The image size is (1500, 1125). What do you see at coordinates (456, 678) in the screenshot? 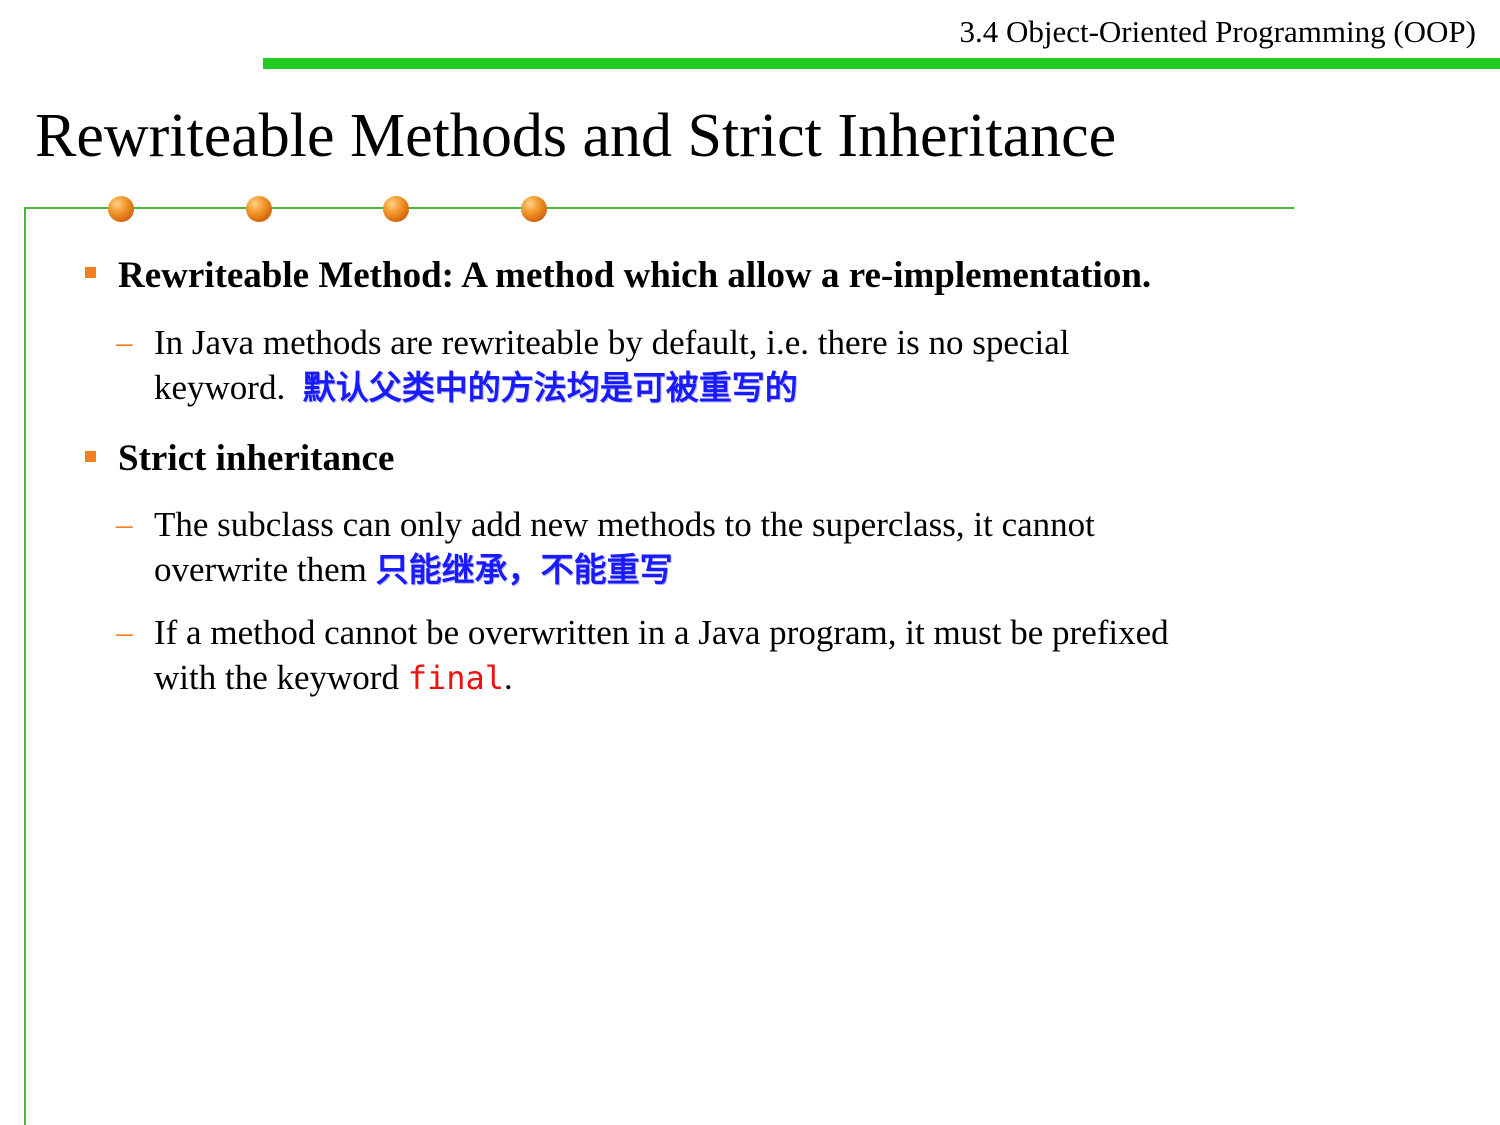
I see `final-keyword-code: final` at bounding box center [456, 678].